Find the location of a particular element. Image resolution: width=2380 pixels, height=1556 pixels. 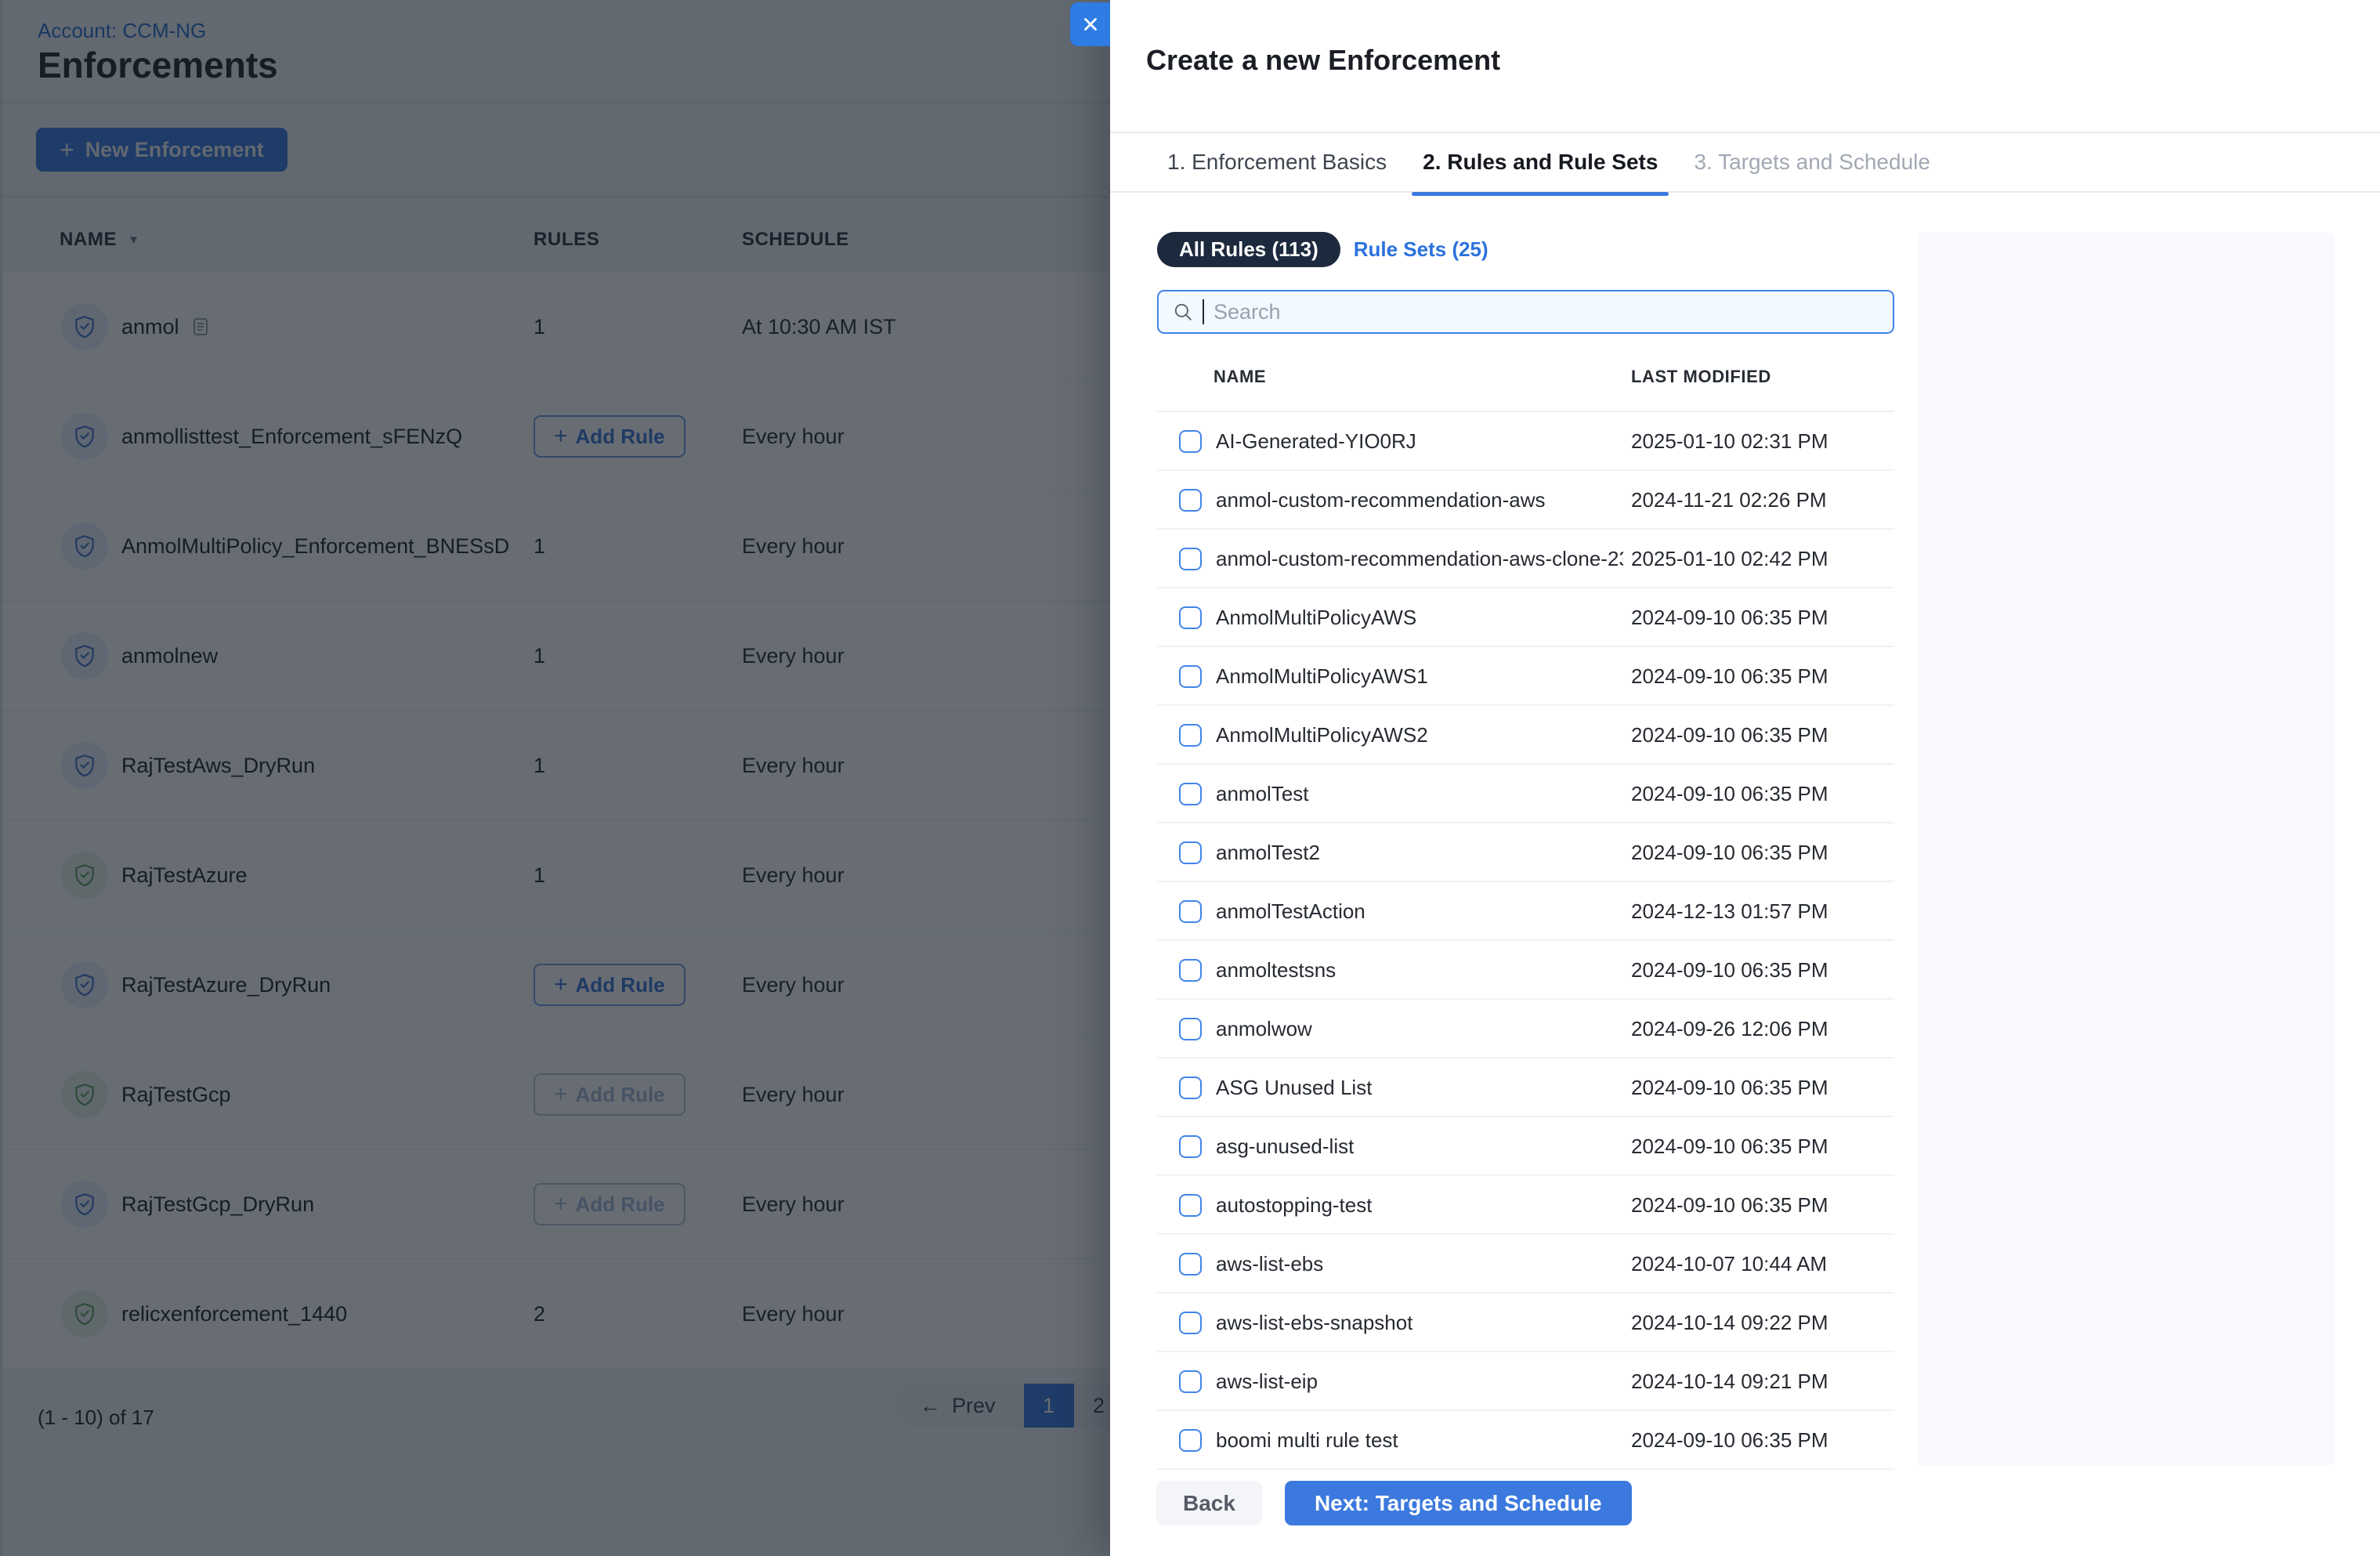

rule-name: aws-list-ebs-snapshot is located at coordinates (1314, 1322).